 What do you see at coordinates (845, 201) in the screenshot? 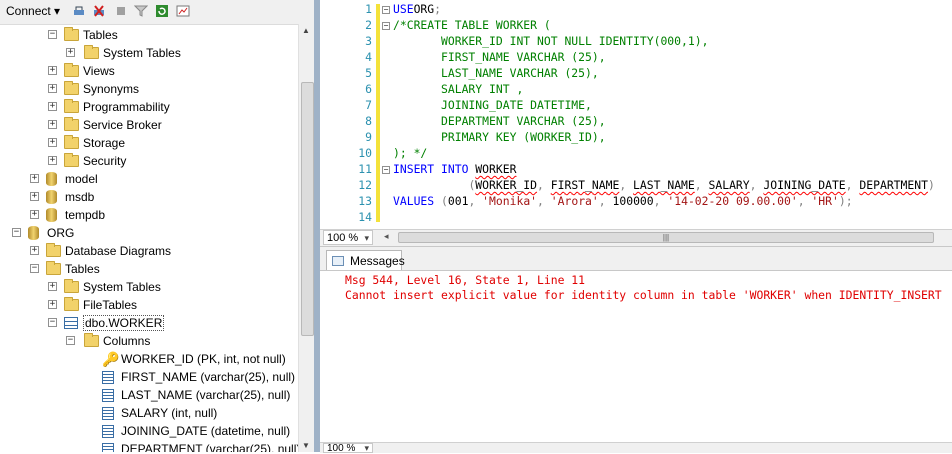
I see `code-token: );` at bounding box center [845, 201].